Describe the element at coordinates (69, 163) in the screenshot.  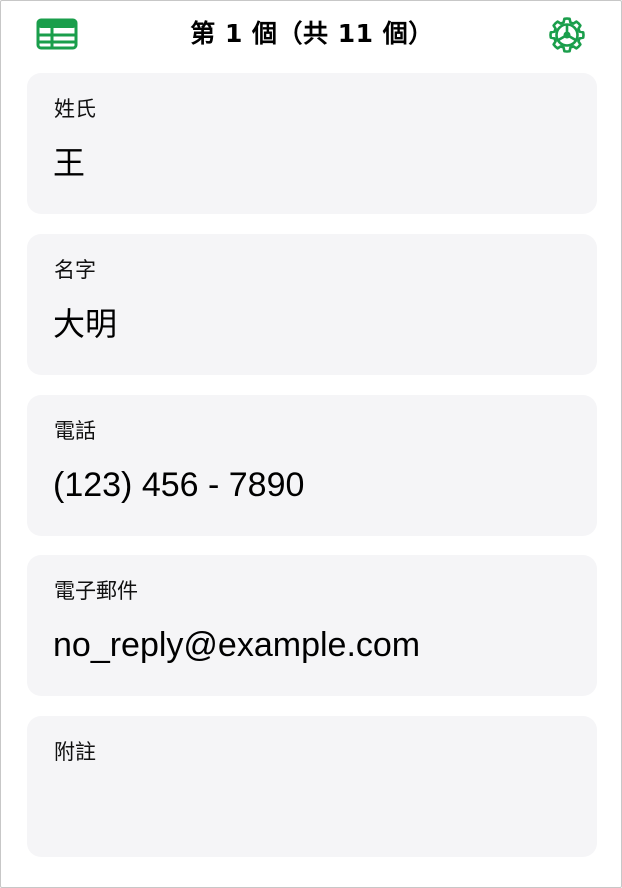
I see `field-value-last-name: 王` at that location.